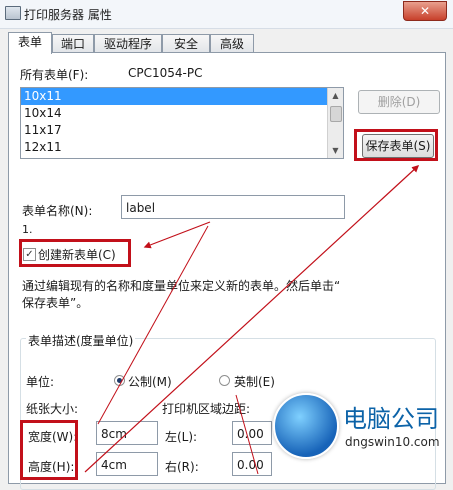  I want to click on scroll-up-icon: ▲, so click(335, 95).